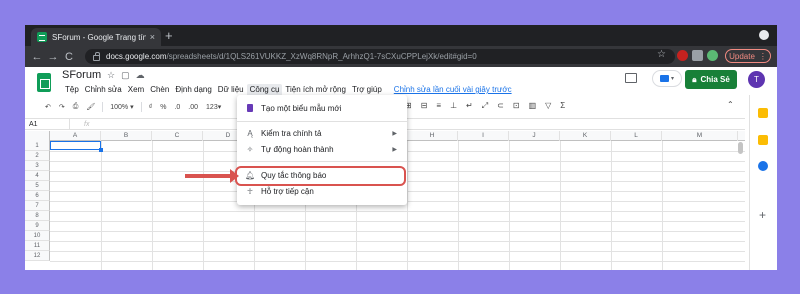 Image resolution: width=800 pixels, height=294 pixels. I want to click on chevron-down-icon: ▾, so click(672, 79).